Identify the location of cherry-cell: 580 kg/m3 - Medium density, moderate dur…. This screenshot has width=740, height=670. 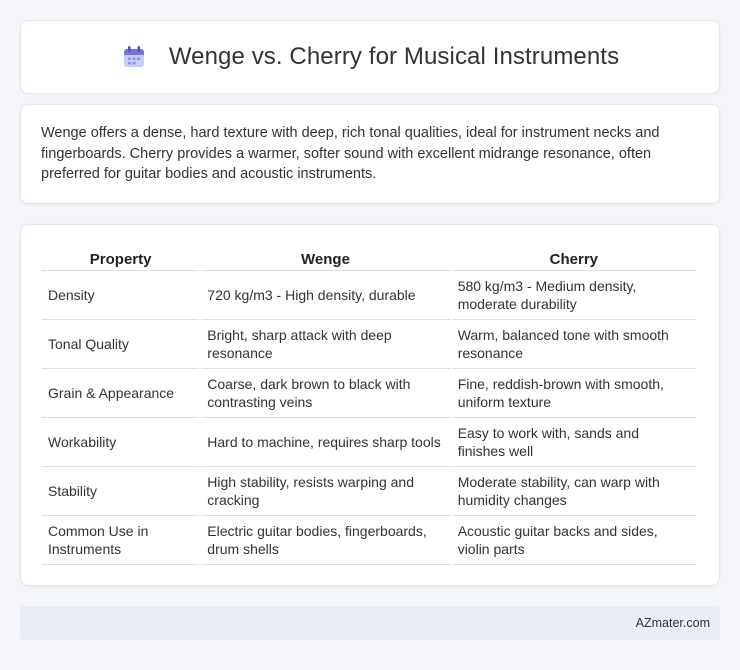
(573, 295).